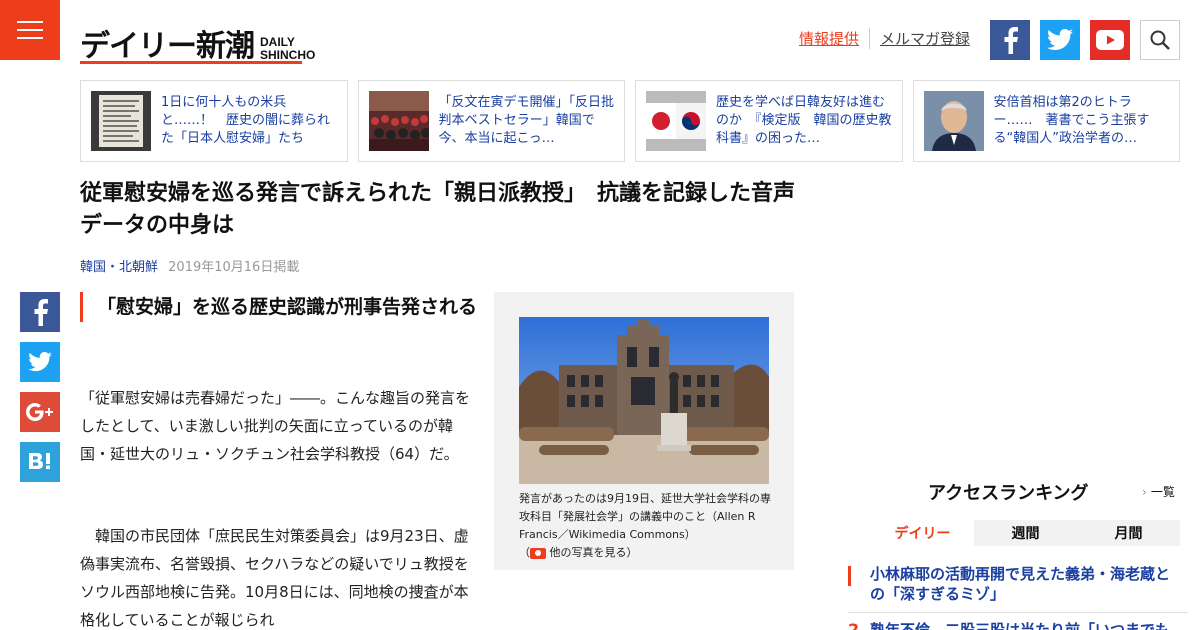 The width and height of the screenshot is (1200, 630). What do you see at coordinates (538, 553) in the screenshot?
I see `camera-icon` at bounding box center [538, 553].